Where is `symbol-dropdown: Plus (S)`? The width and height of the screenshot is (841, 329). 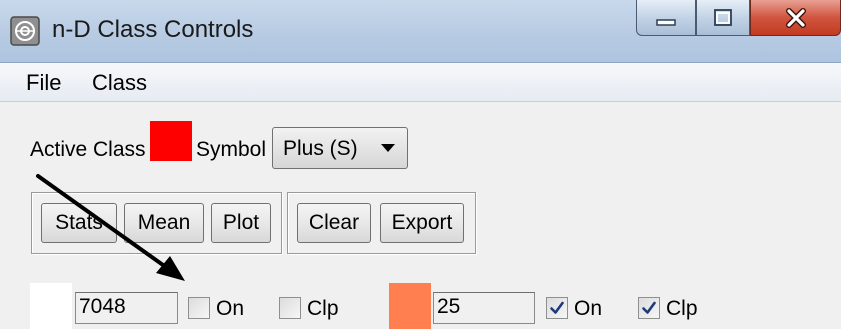 symbol-dropdown: Plus (S) is located at coordinates (340, 148).